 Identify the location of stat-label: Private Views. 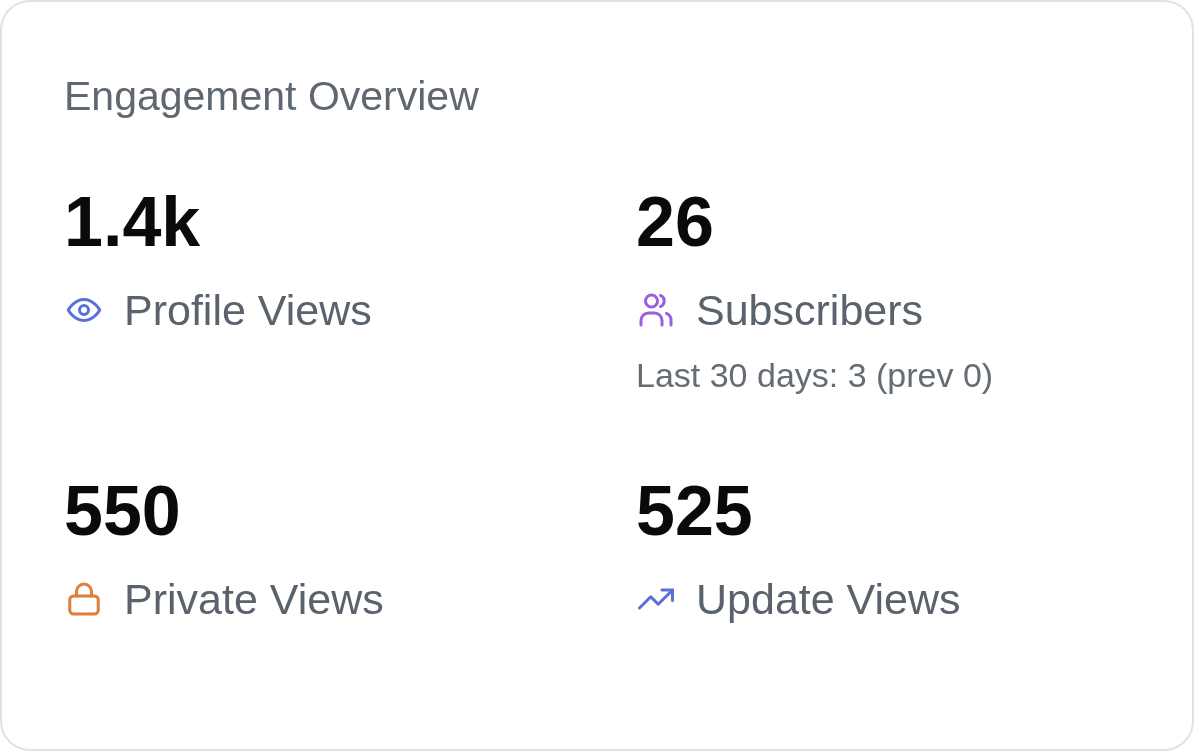
(254, 599).